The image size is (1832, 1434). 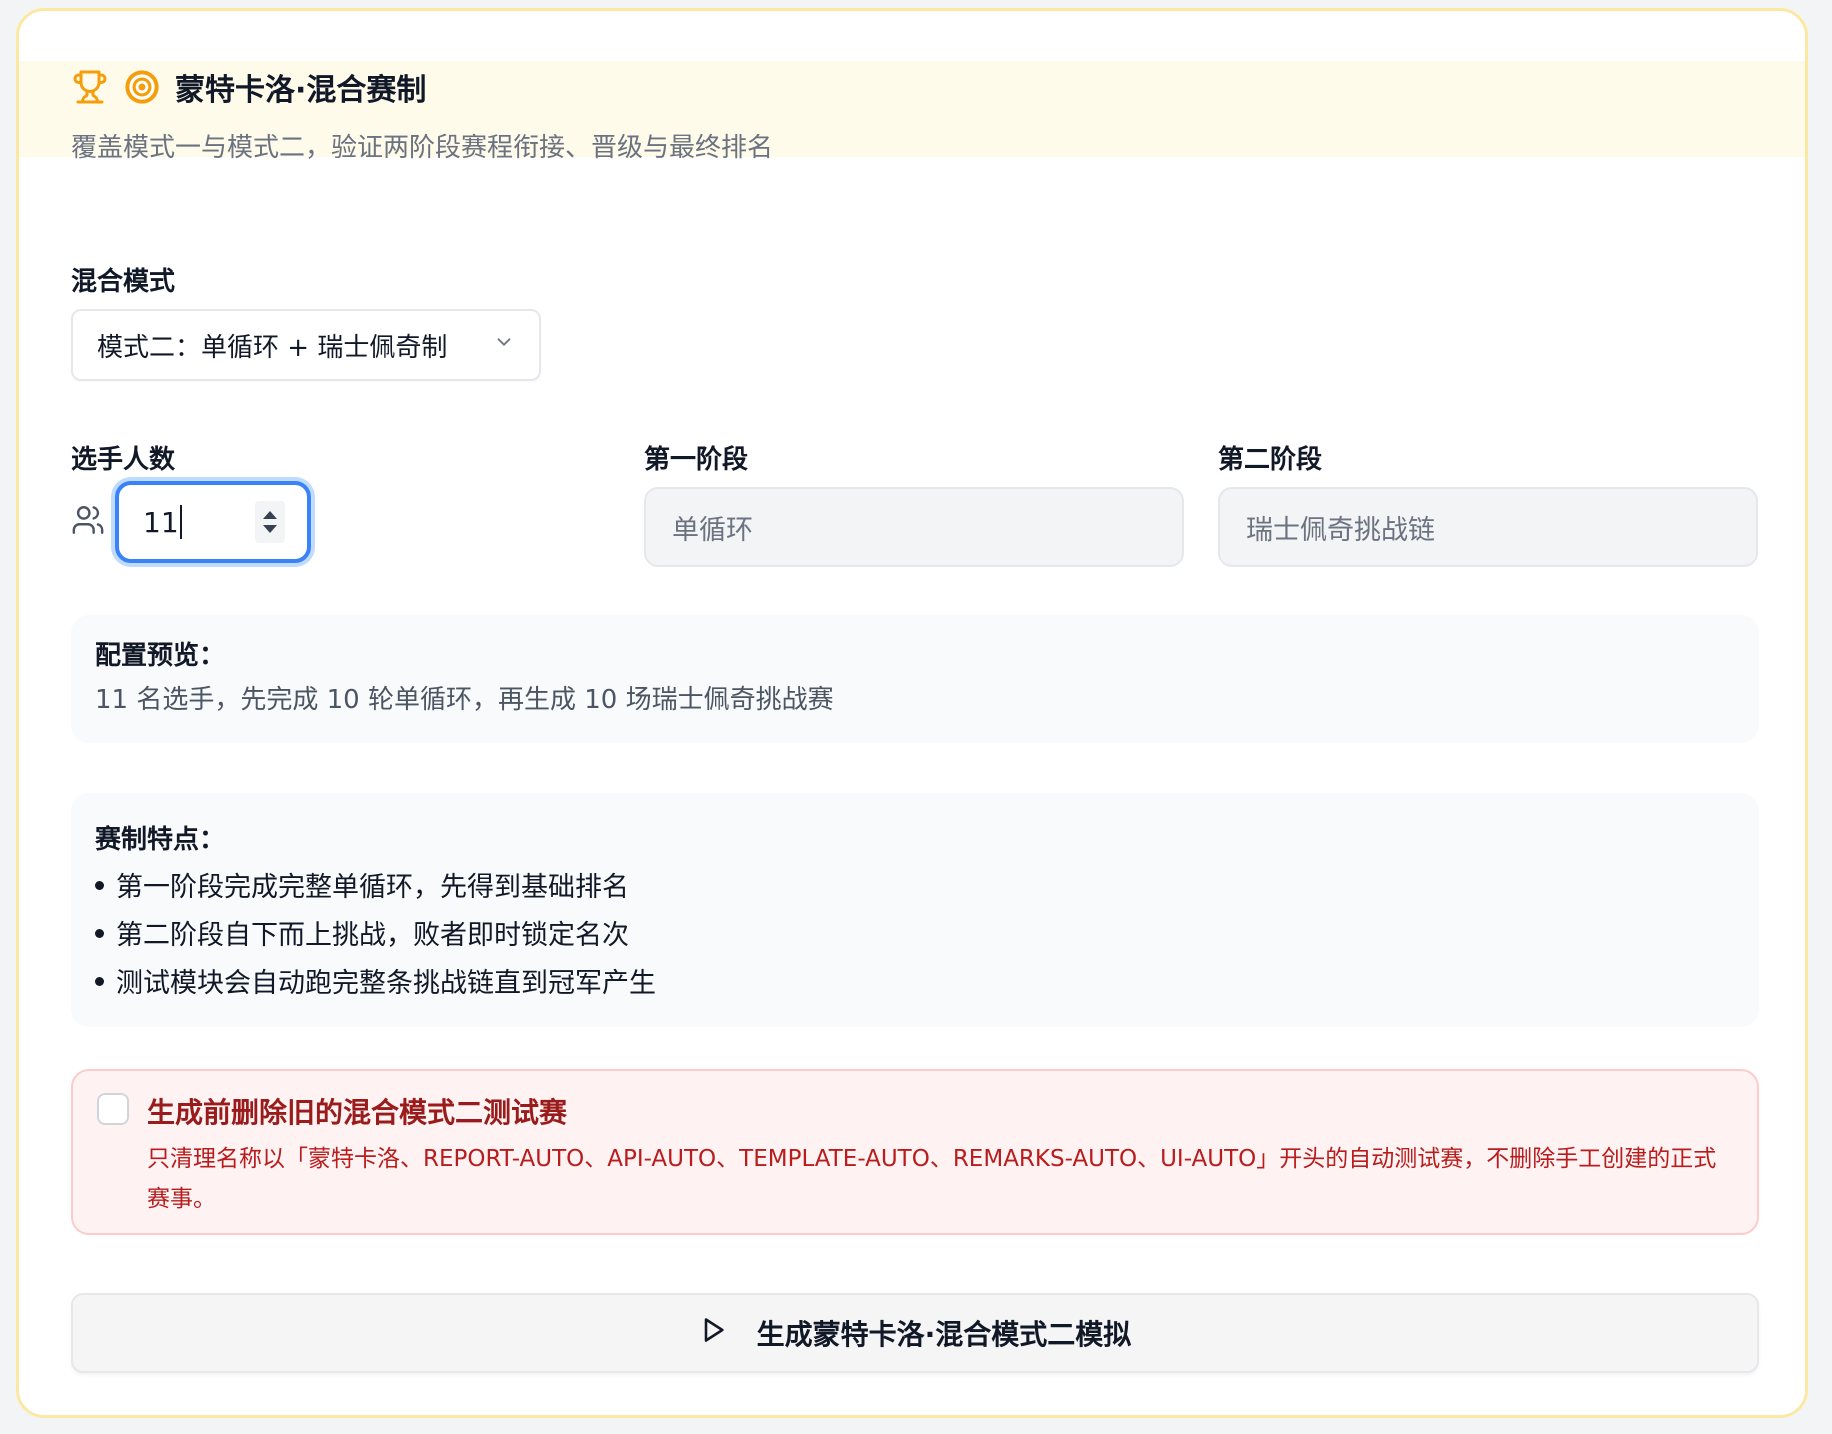 I want to click on generate-simulation-button: 生成蒙特卡洛·混合模式二模拟, so click(x=915, y=1333).